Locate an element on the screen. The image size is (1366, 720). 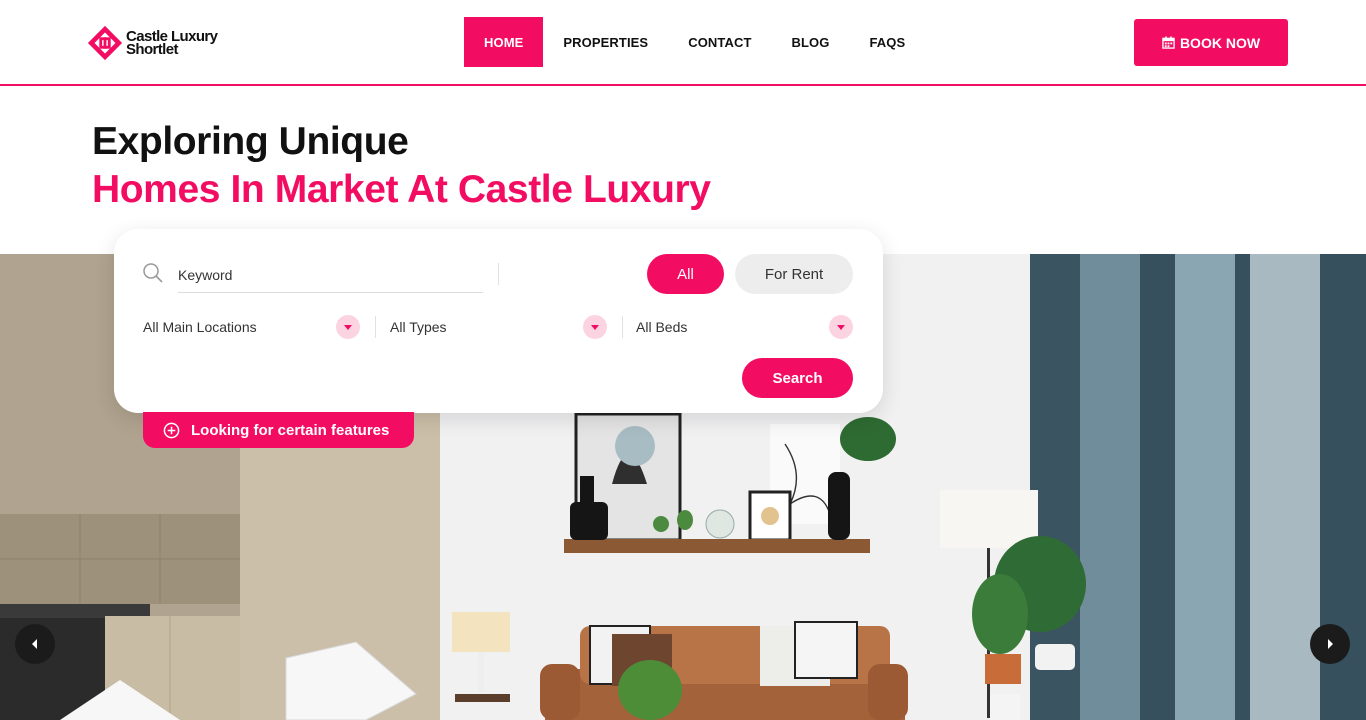
status-tab-for-rent: For Rent is located at coordinates (794, 274).